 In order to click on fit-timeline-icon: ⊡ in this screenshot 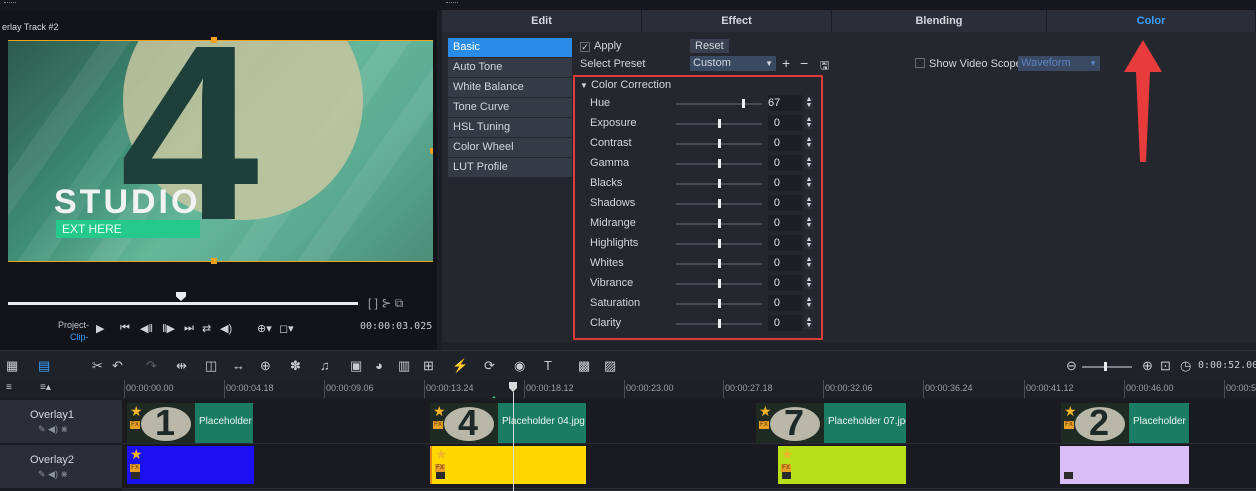, I will do `click(1165, 366)`.